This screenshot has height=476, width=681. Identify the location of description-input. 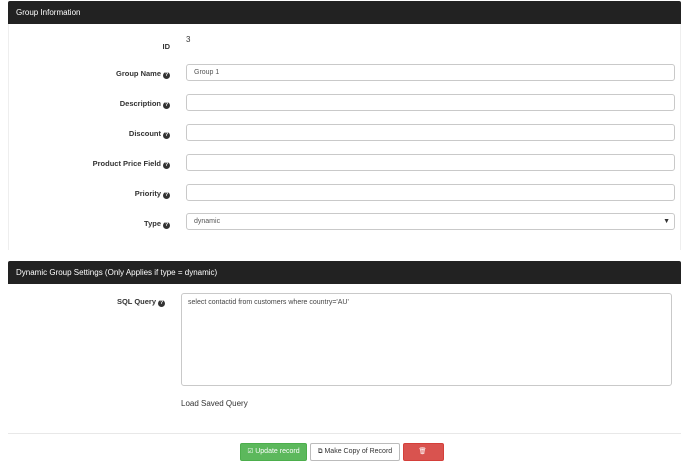
(430, 102).